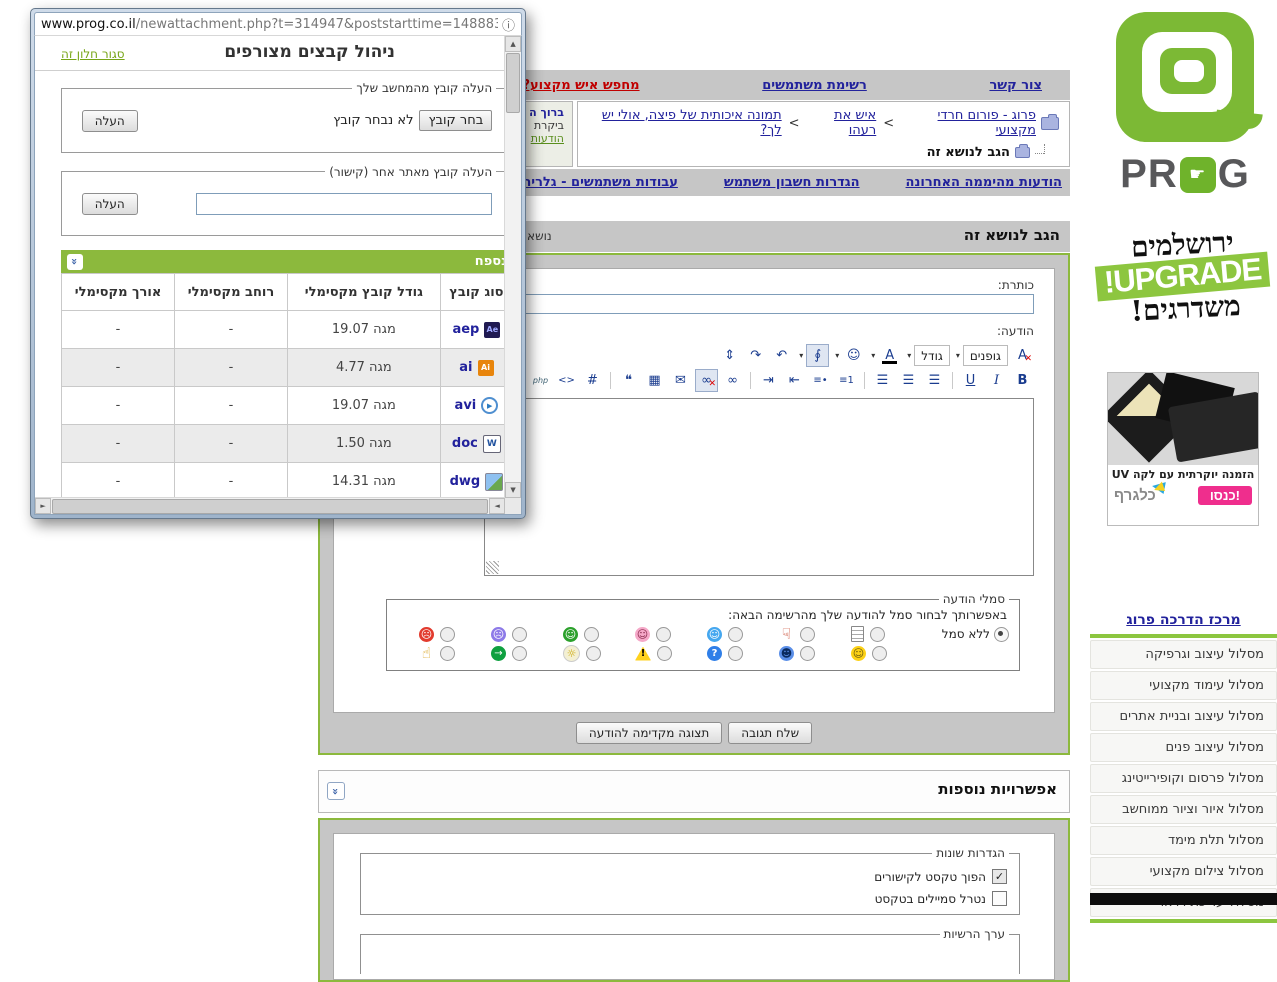 This screenshot has height=982, width=1277. What do you see at coordinates (846, 380) in the screenshot?
I see `ordered-list-icon: 1≡` at bounding box center [846, 380].